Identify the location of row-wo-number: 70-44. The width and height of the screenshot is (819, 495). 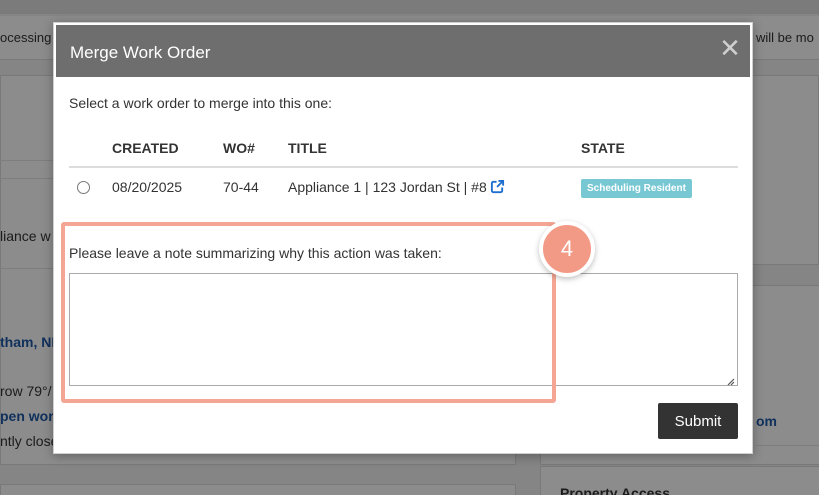
(241, 187).